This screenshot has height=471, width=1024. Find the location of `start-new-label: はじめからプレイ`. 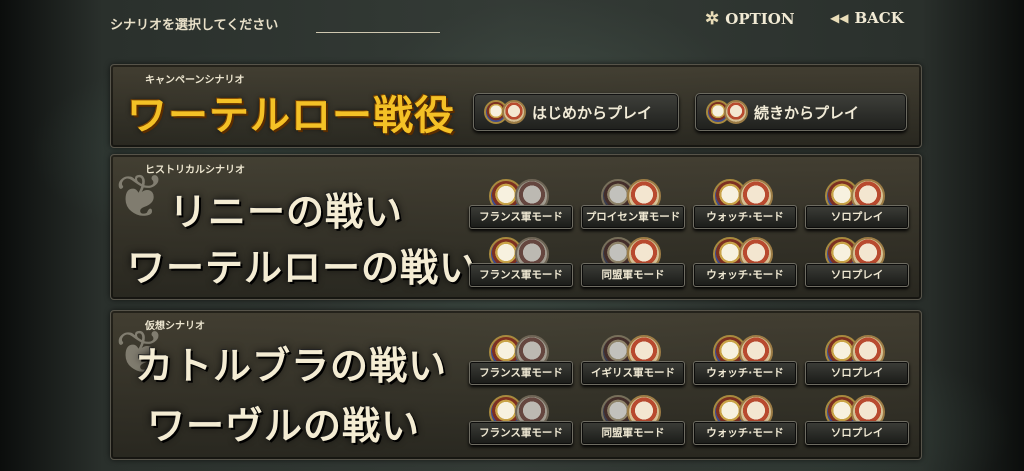

start-new-label: はじめからプレイ is located at coordinates (592, 112).